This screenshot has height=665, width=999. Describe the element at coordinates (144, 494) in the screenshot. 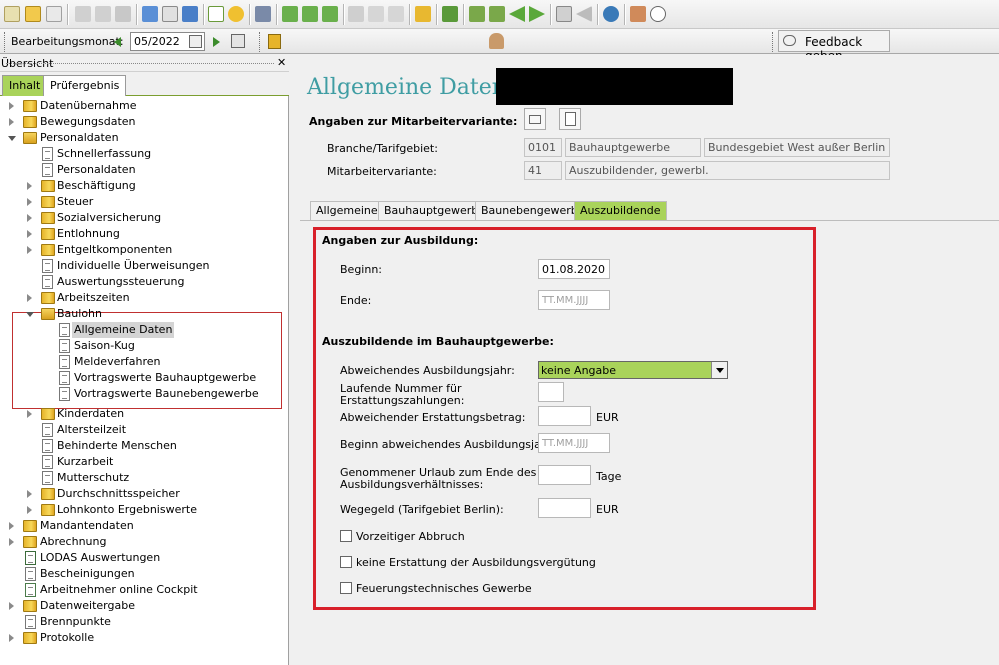

I see `tree-item-durchschnittsspeicher: Durchschnittsspeicher` at that location.